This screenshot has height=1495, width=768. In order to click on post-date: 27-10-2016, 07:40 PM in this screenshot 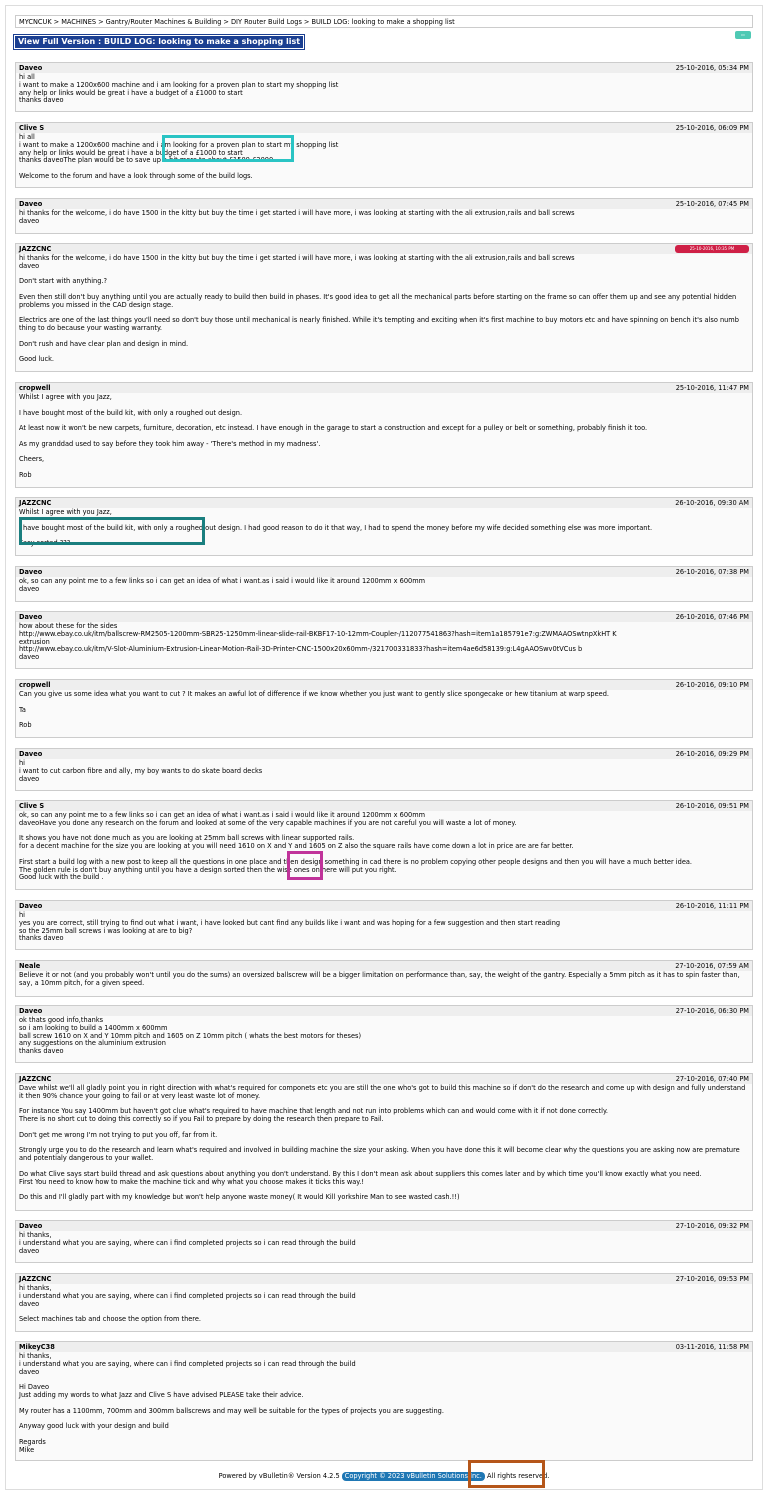, I will do `click(712, 1079)`.